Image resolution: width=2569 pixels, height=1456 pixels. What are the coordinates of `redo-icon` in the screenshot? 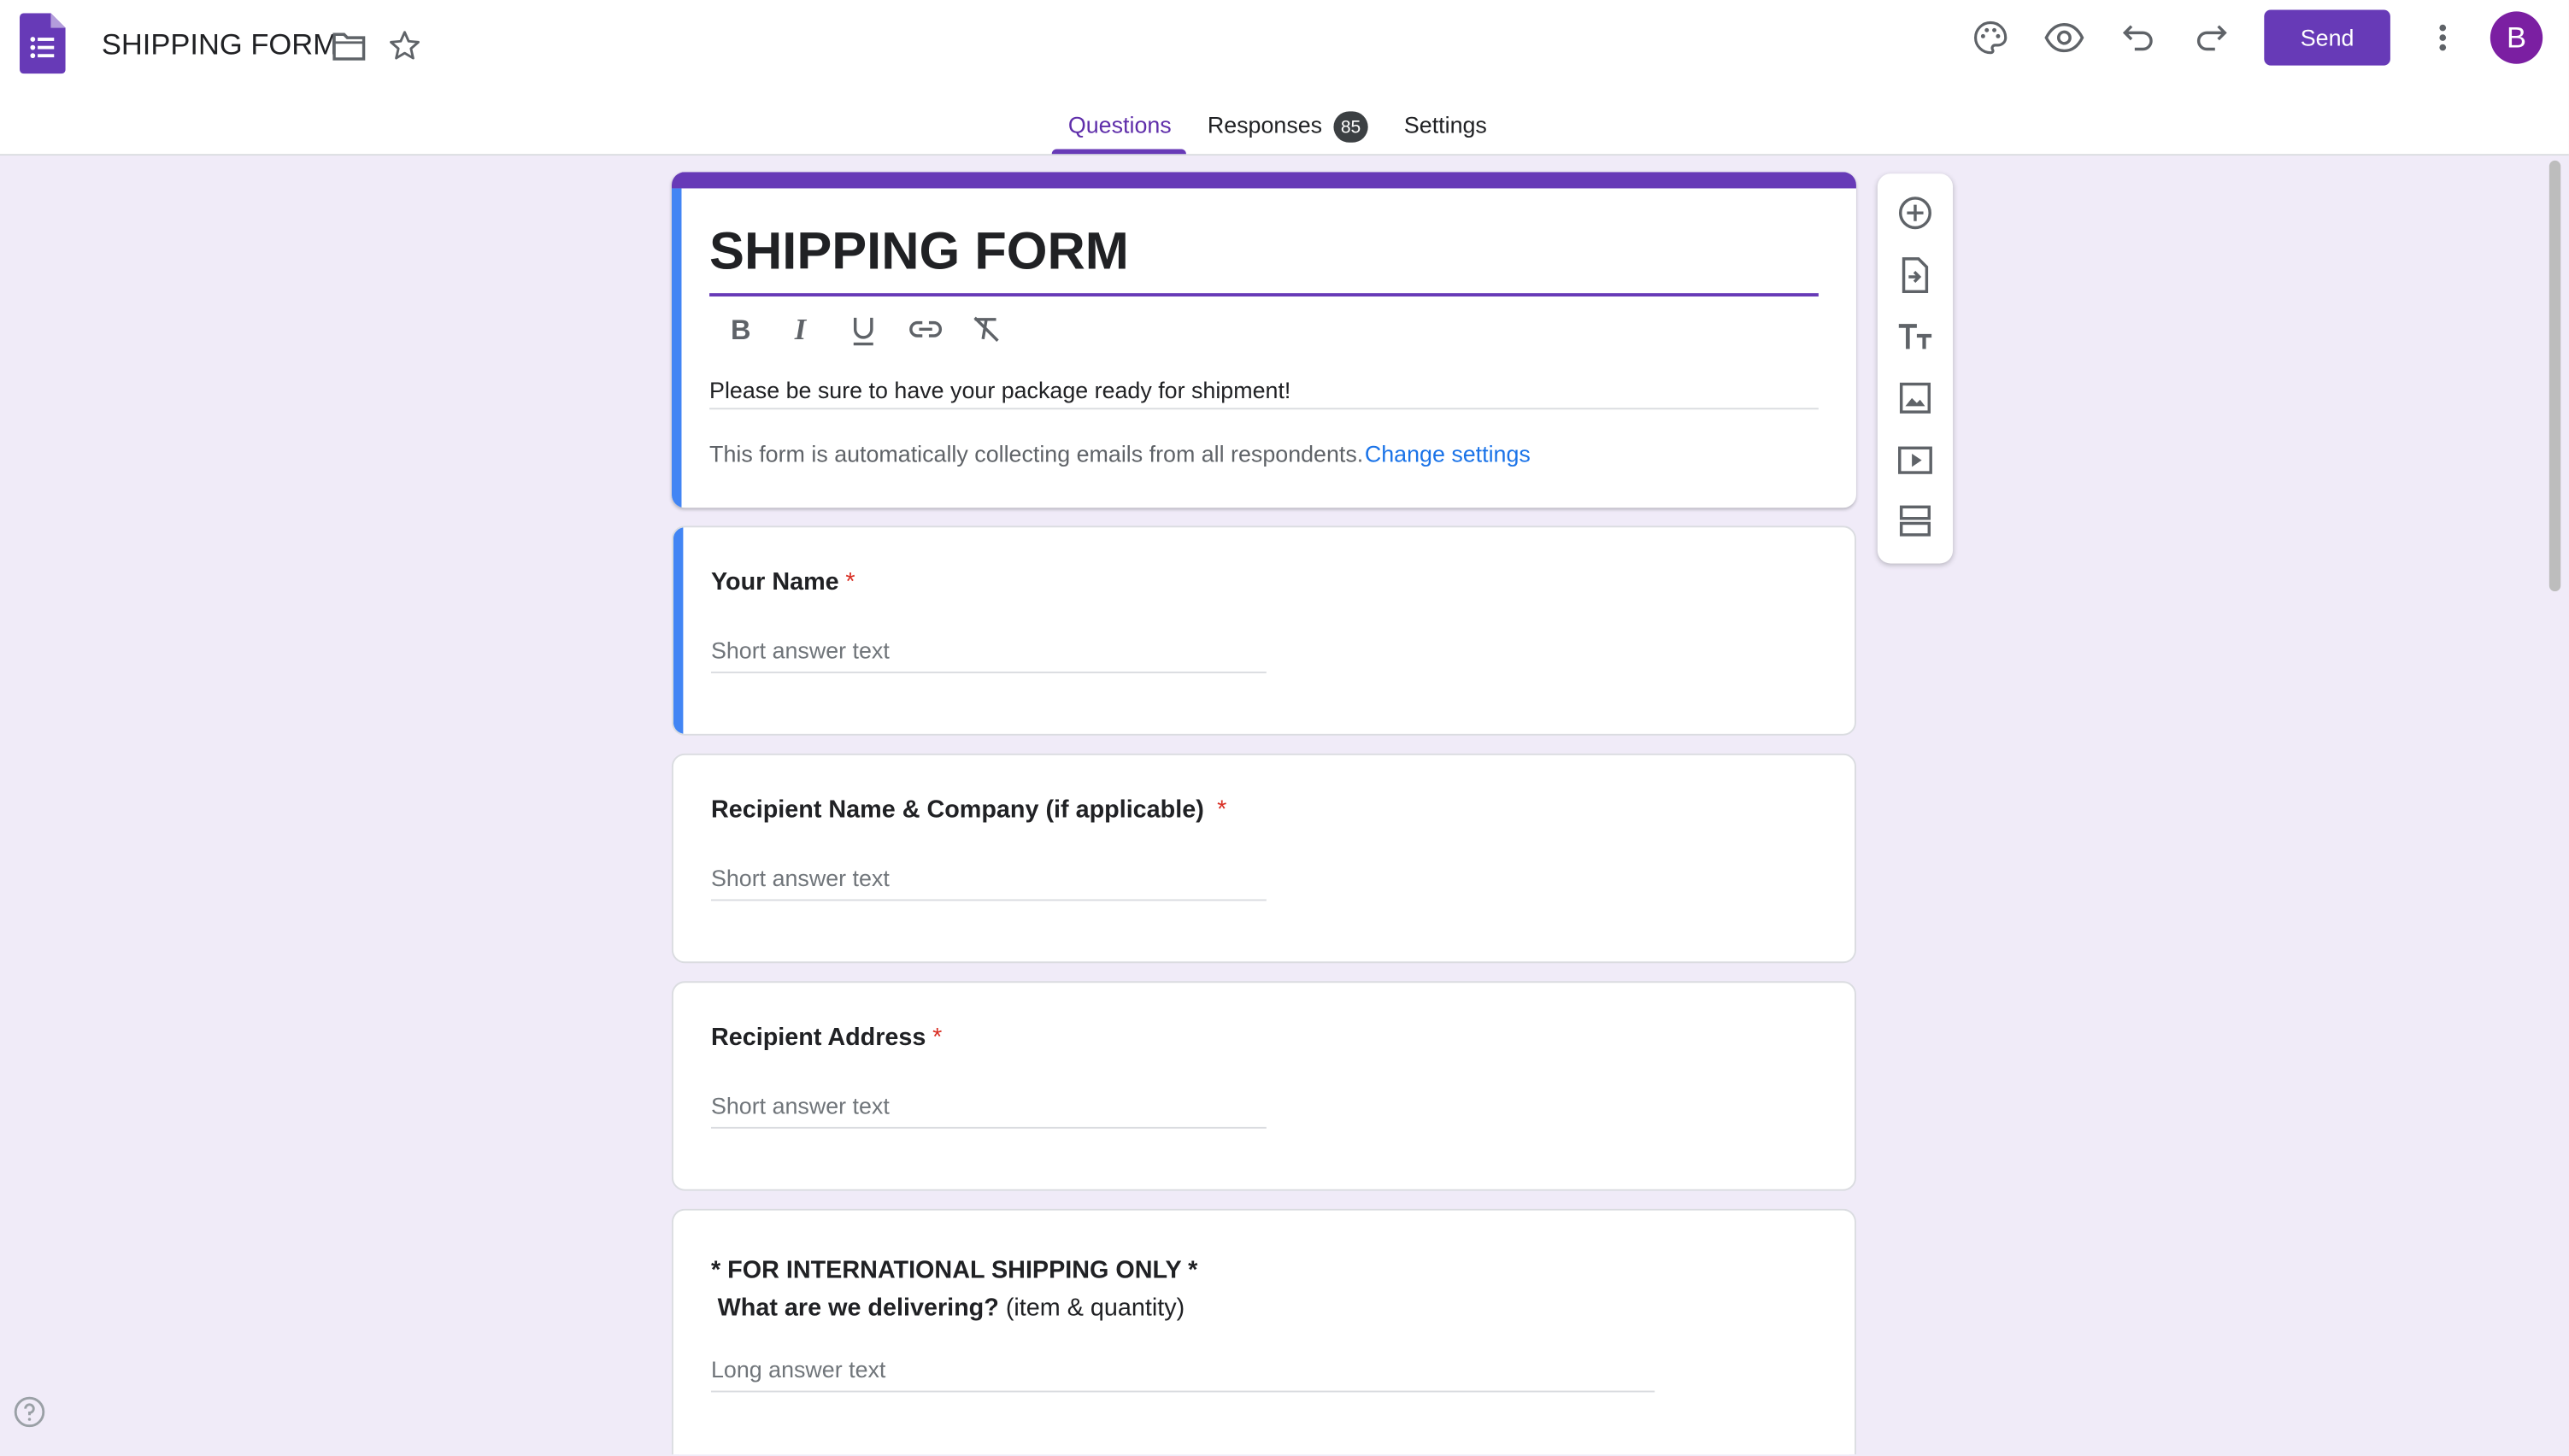 It's located at (2212, 38).